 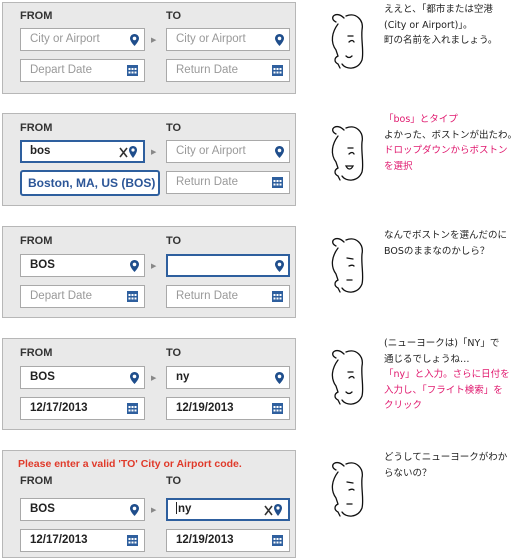 What do you see at coordinates (443, 390) in the screenshot?
I see `note-line: 入力し、「フライト検索」を` at bounding box center [443, 390].